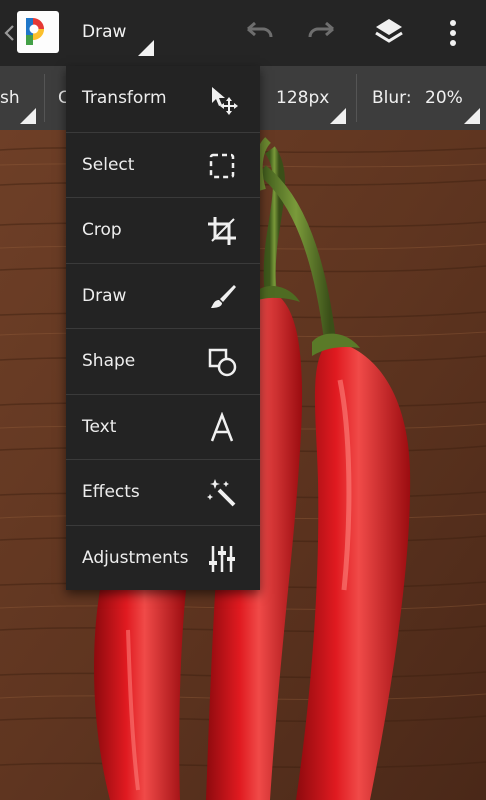 Image resolution: width=486 pixels, height=800 pixels. I want to click on back-caret-icon, so click(9, 33).